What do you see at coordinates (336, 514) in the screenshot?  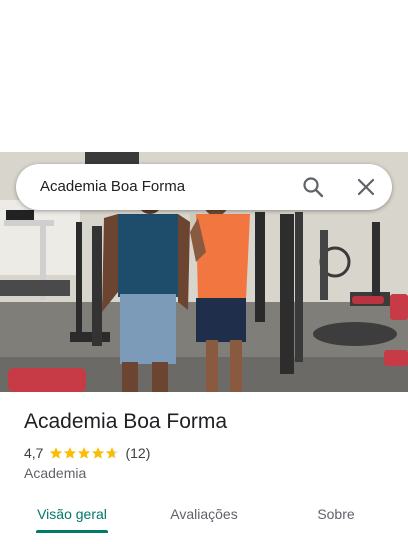 I see `tab-about: Sobre` at bounding box center [336, 514].